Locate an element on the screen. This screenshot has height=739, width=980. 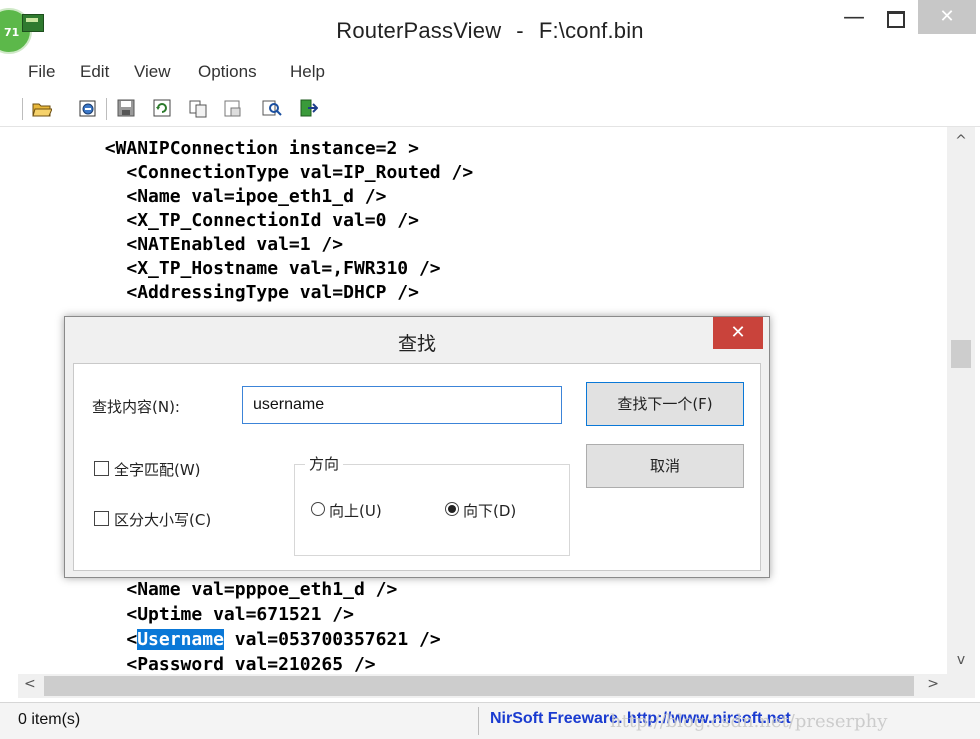
scroll-up-icon: ^ is located at coordinates (961, 141).